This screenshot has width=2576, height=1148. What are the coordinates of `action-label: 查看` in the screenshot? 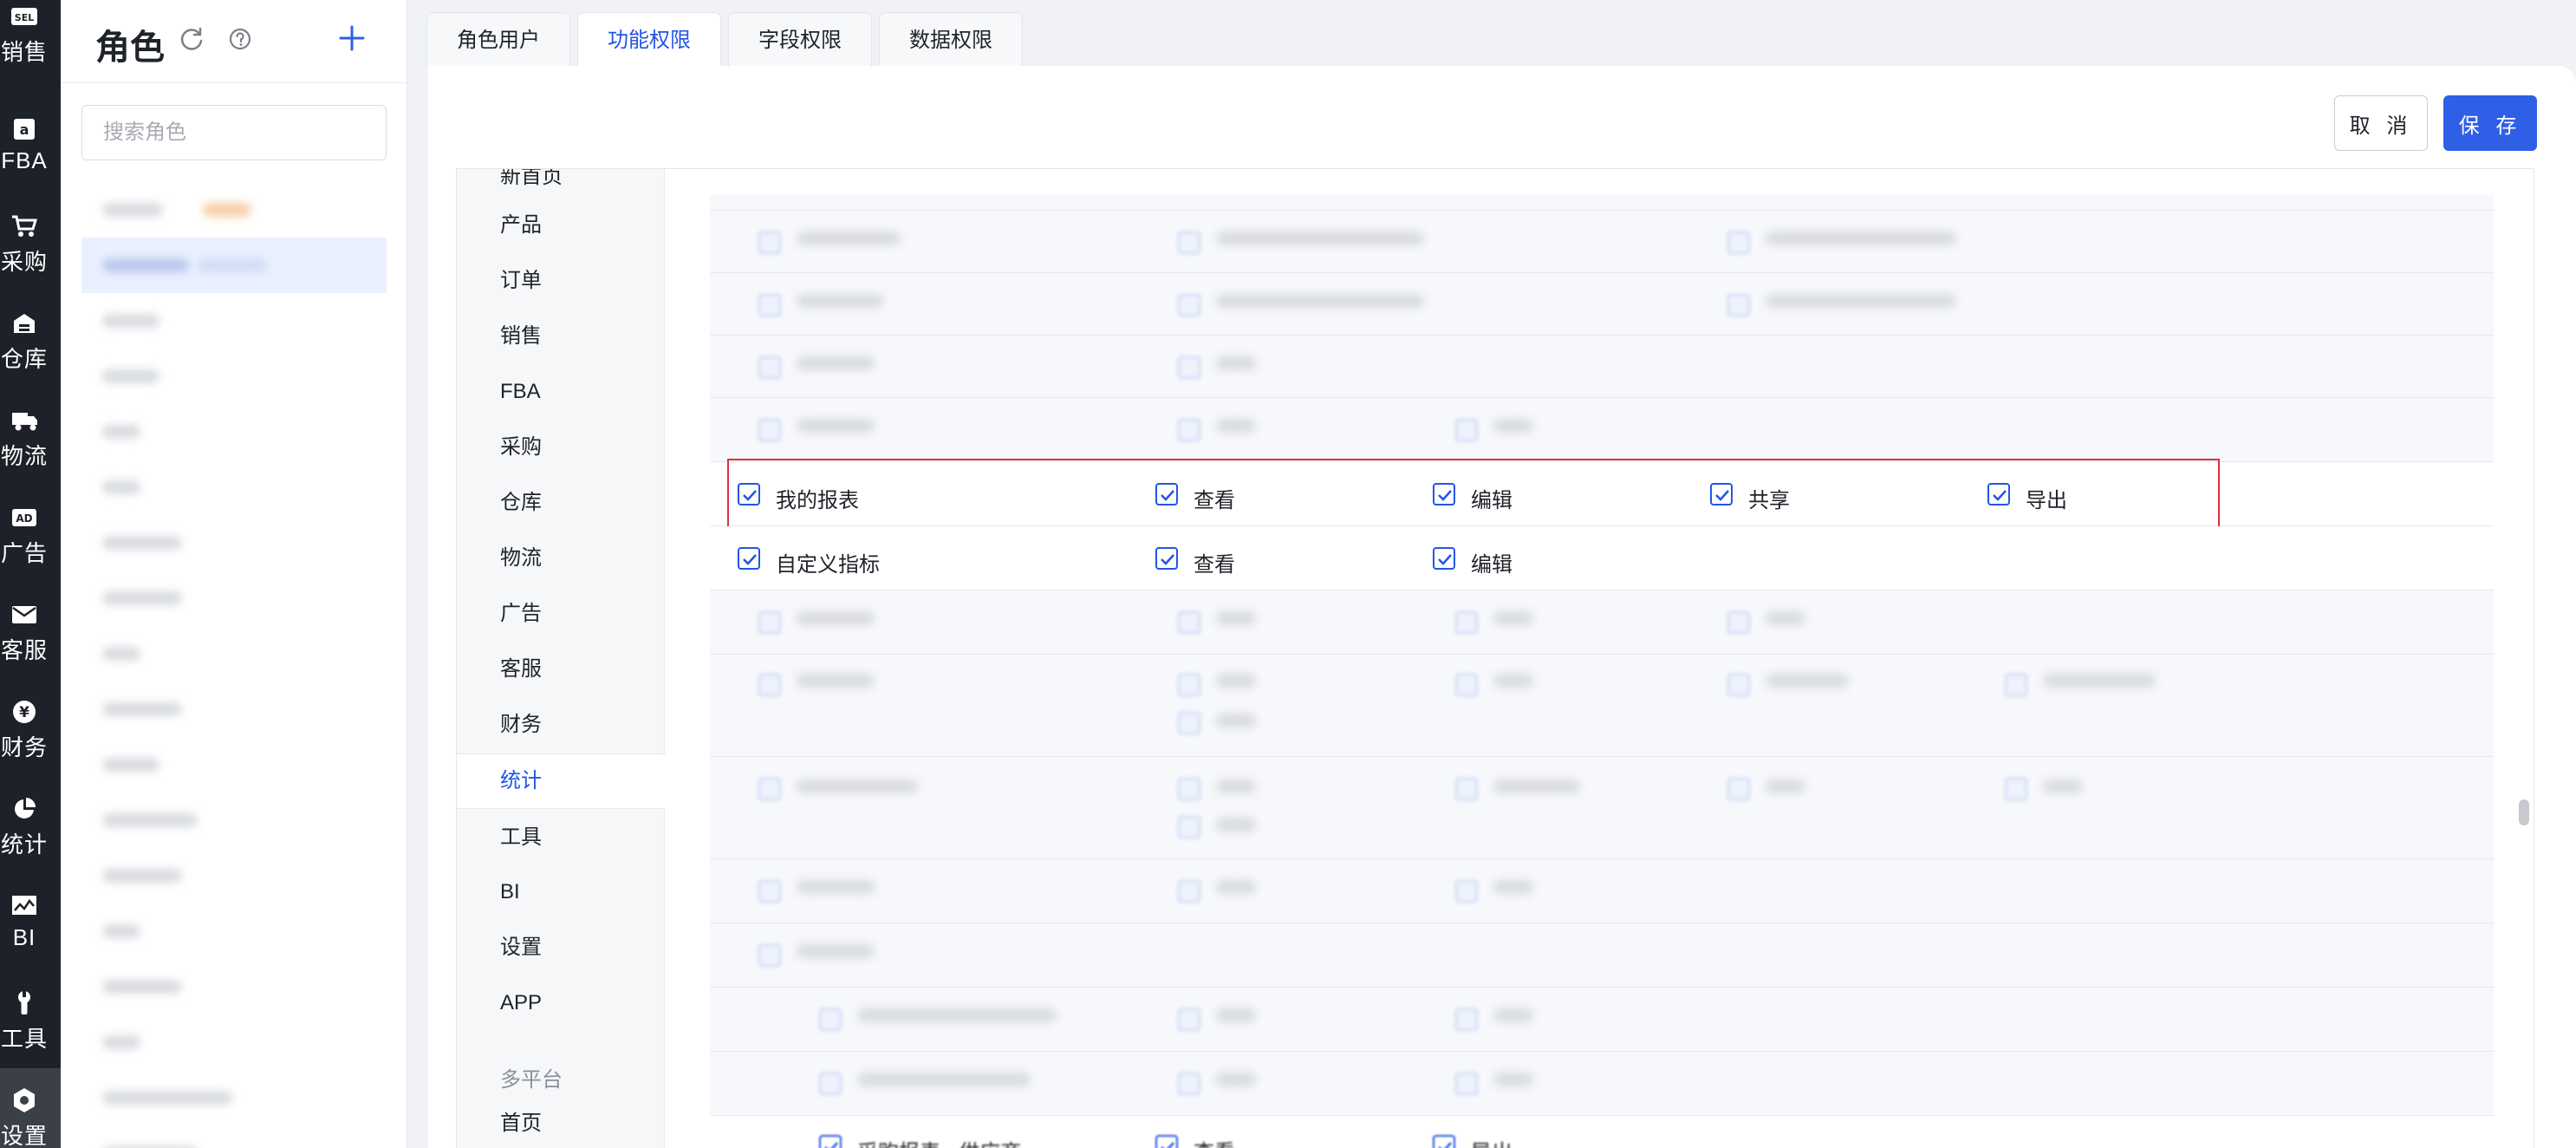 It's located at (1214, 1141).